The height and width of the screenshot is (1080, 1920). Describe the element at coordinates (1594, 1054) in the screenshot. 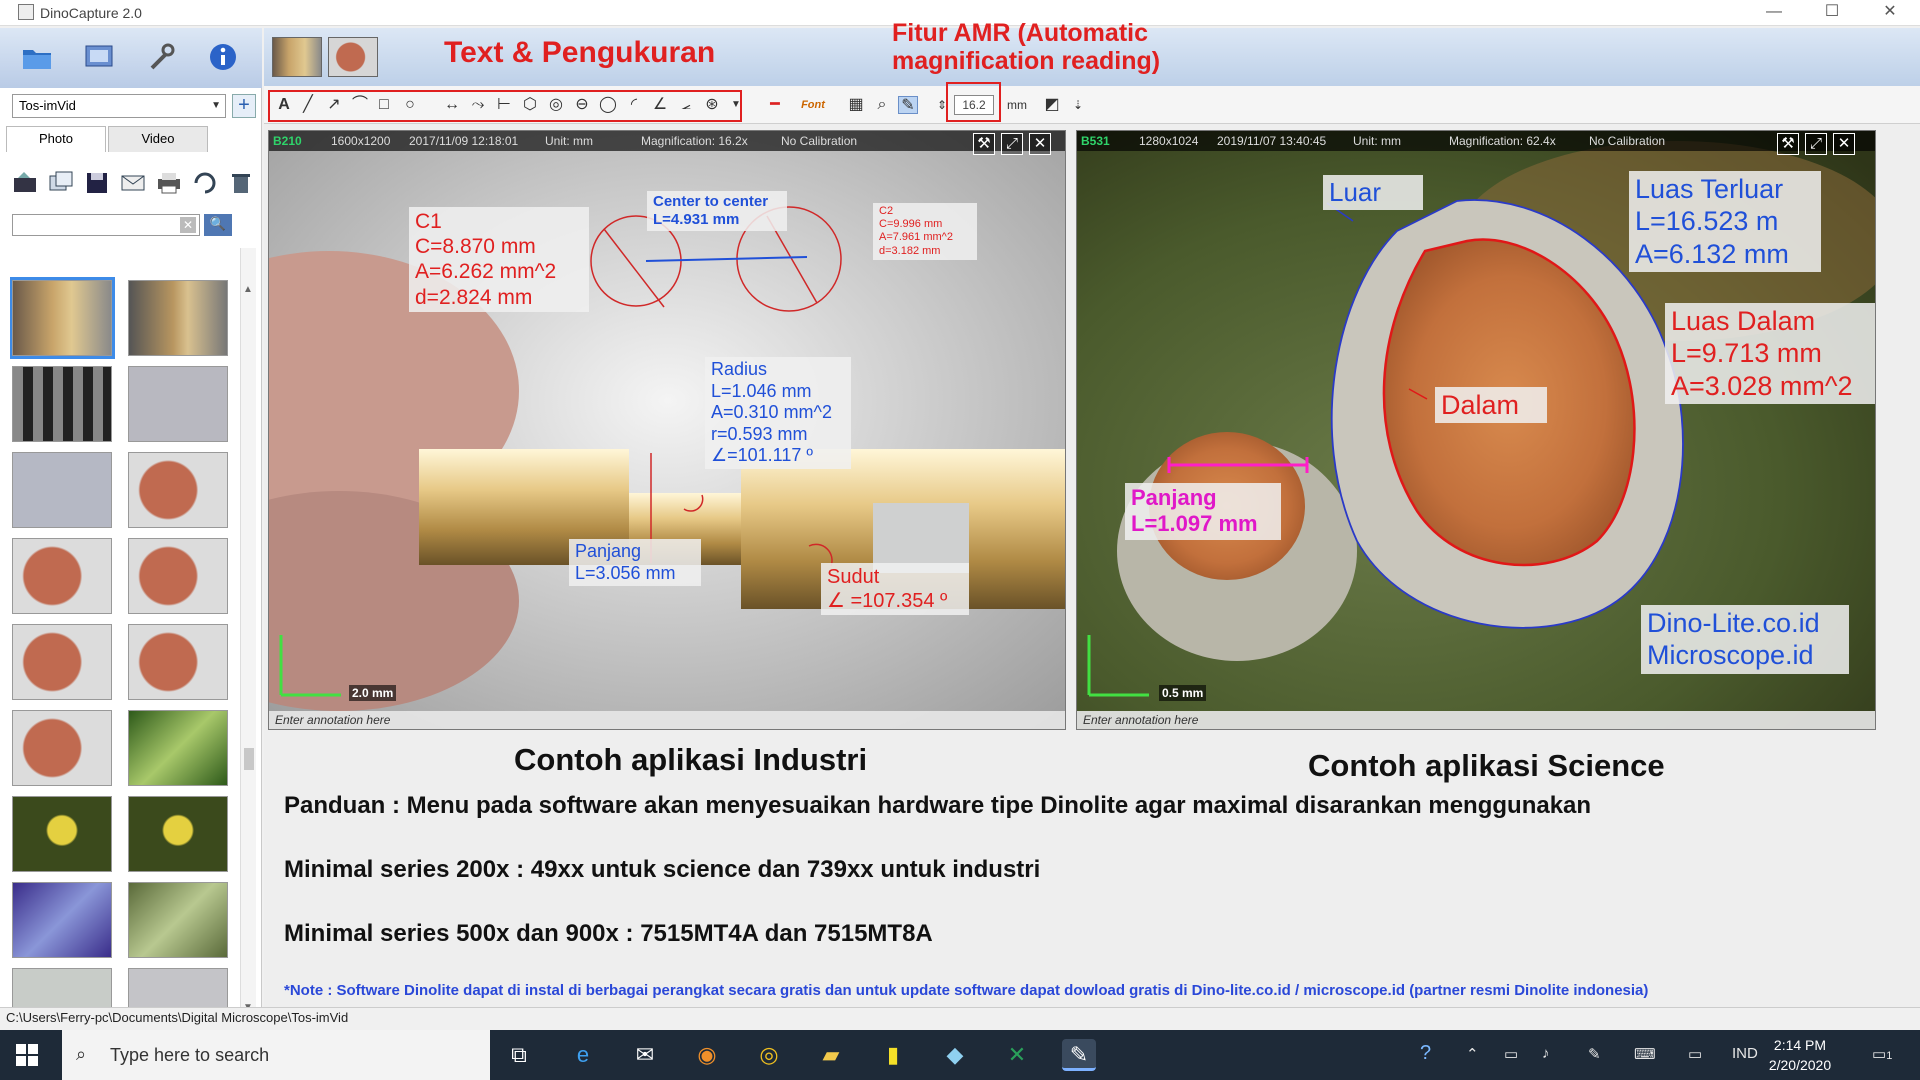

I see `pen-icon: ✎` at that location.